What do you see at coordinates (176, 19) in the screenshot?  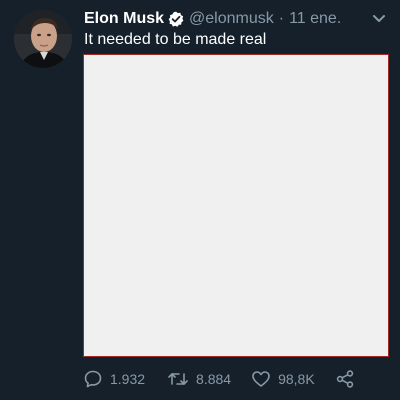 I see `verified-badge-icon` at bounding box center [176, 19].